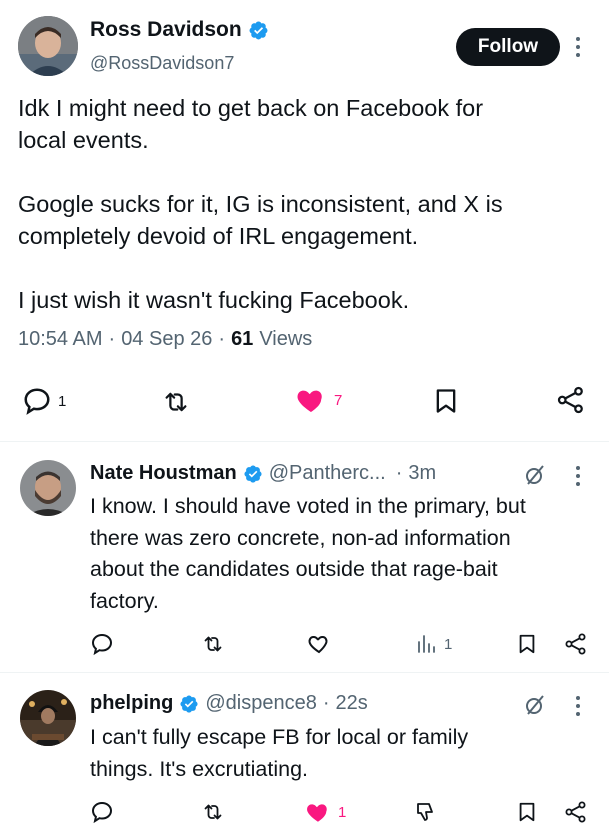 Image resolution: width=609 pixels, height=840 pixels. What do you see at coordinates (426, 644) in the screenshot?
I see `analytics-icon` at bounding box center [426, 644].